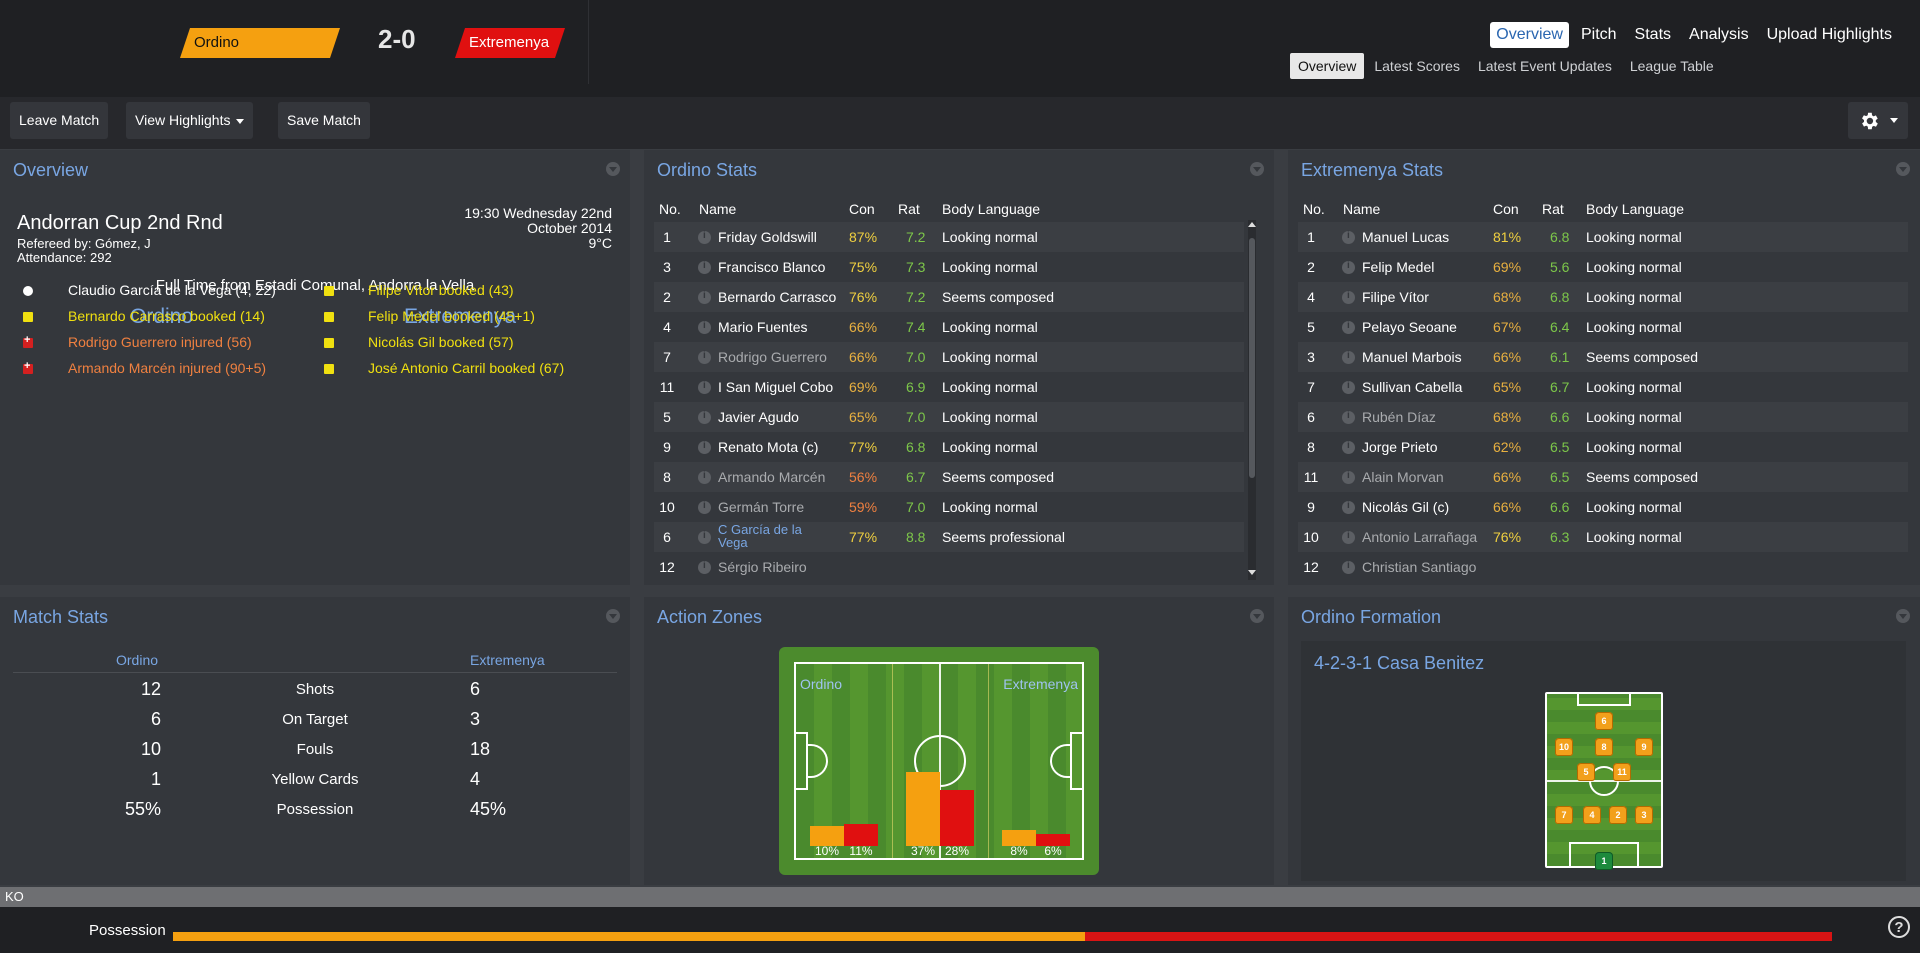 Image resolution: width=1920 pixels, height=953 pixels. I want to click on player-shirt: 9, so click(1644, 747).